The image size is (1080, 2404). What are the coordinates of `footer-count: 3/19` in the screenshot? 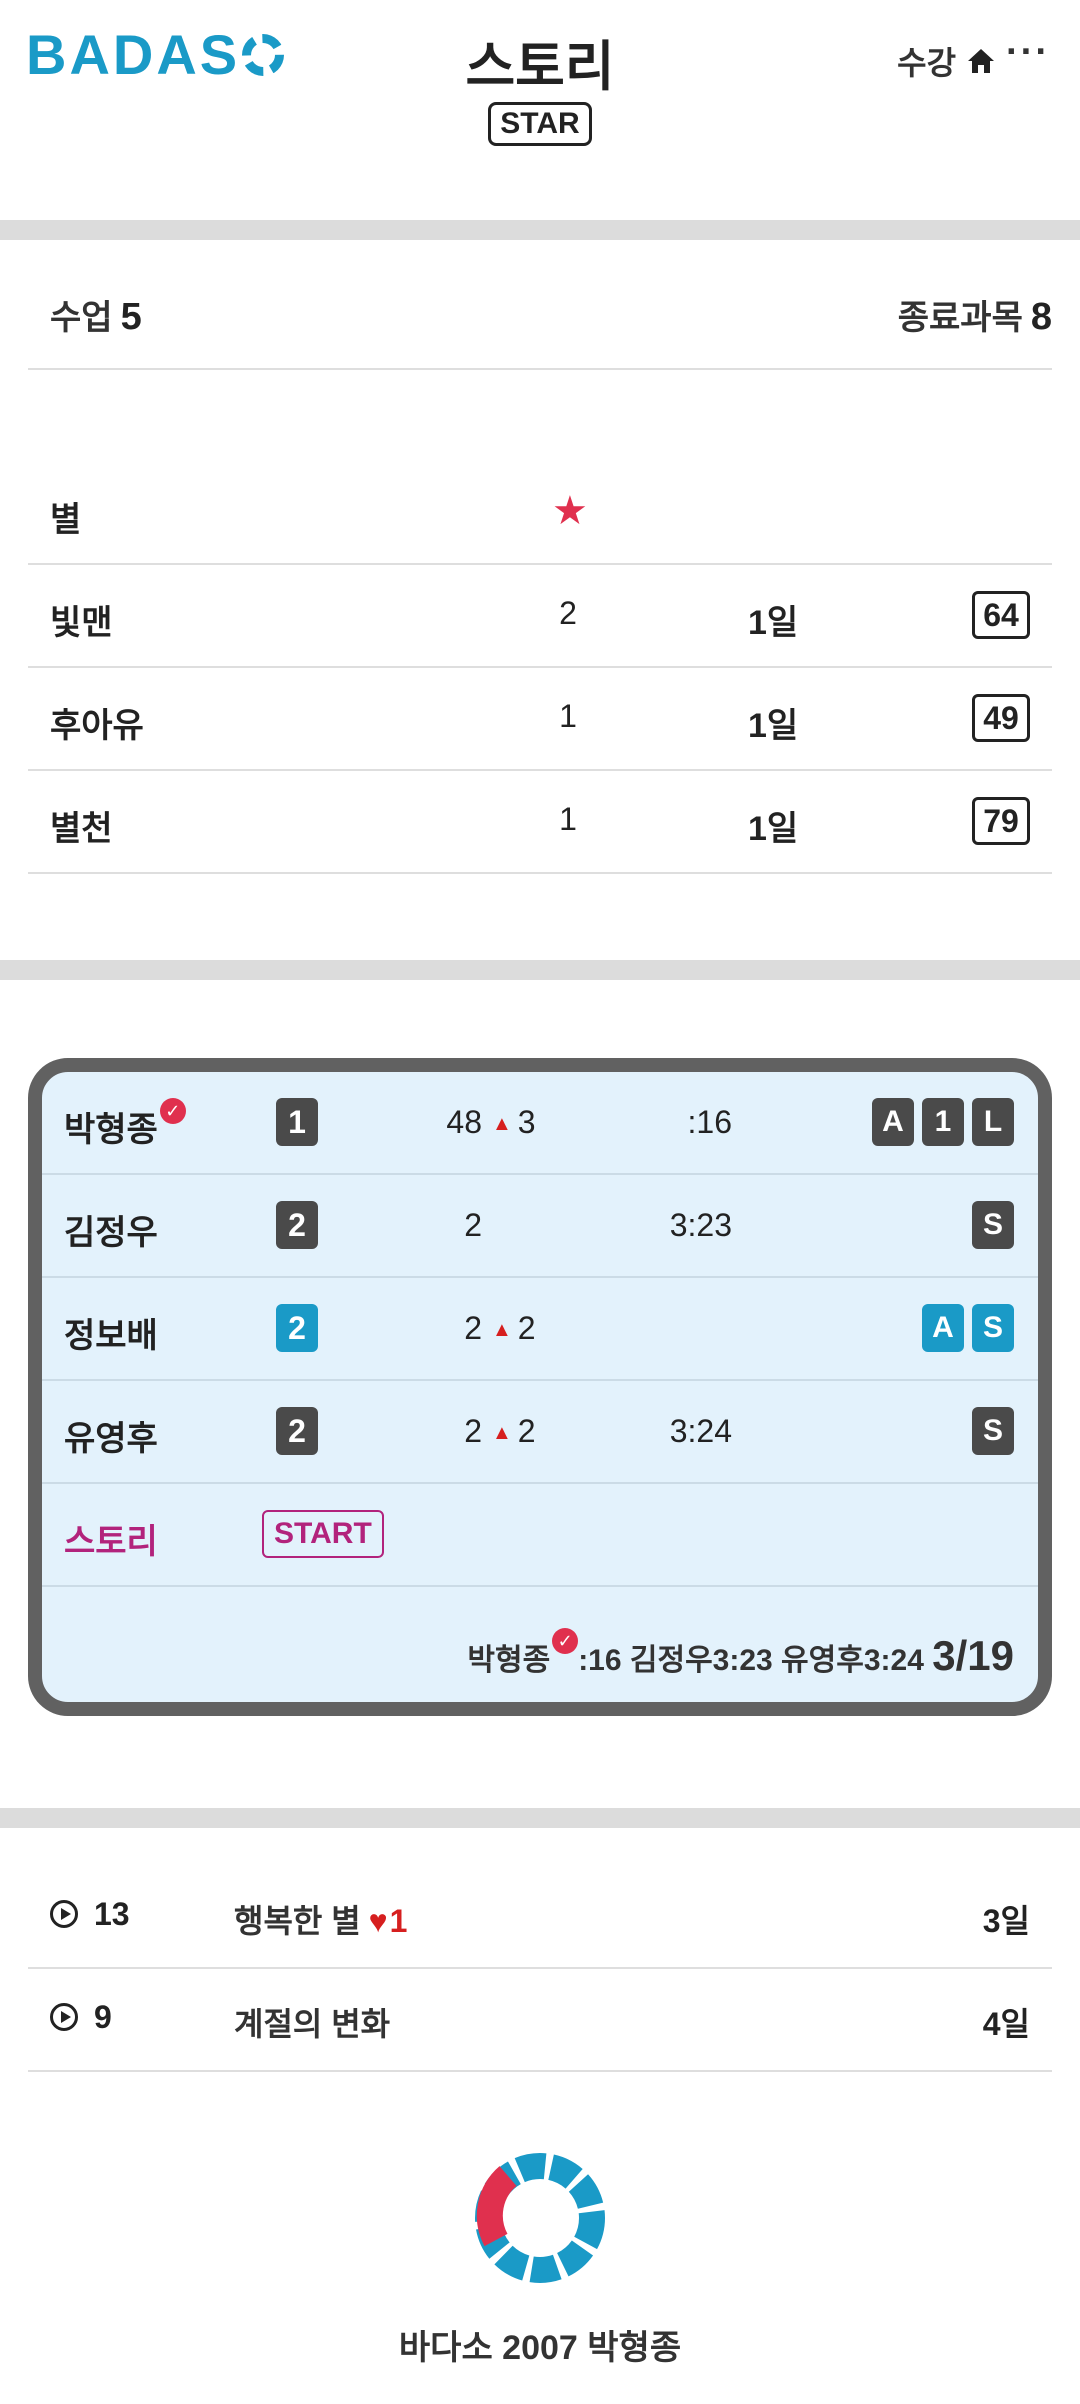 It's located at (973, 1655).